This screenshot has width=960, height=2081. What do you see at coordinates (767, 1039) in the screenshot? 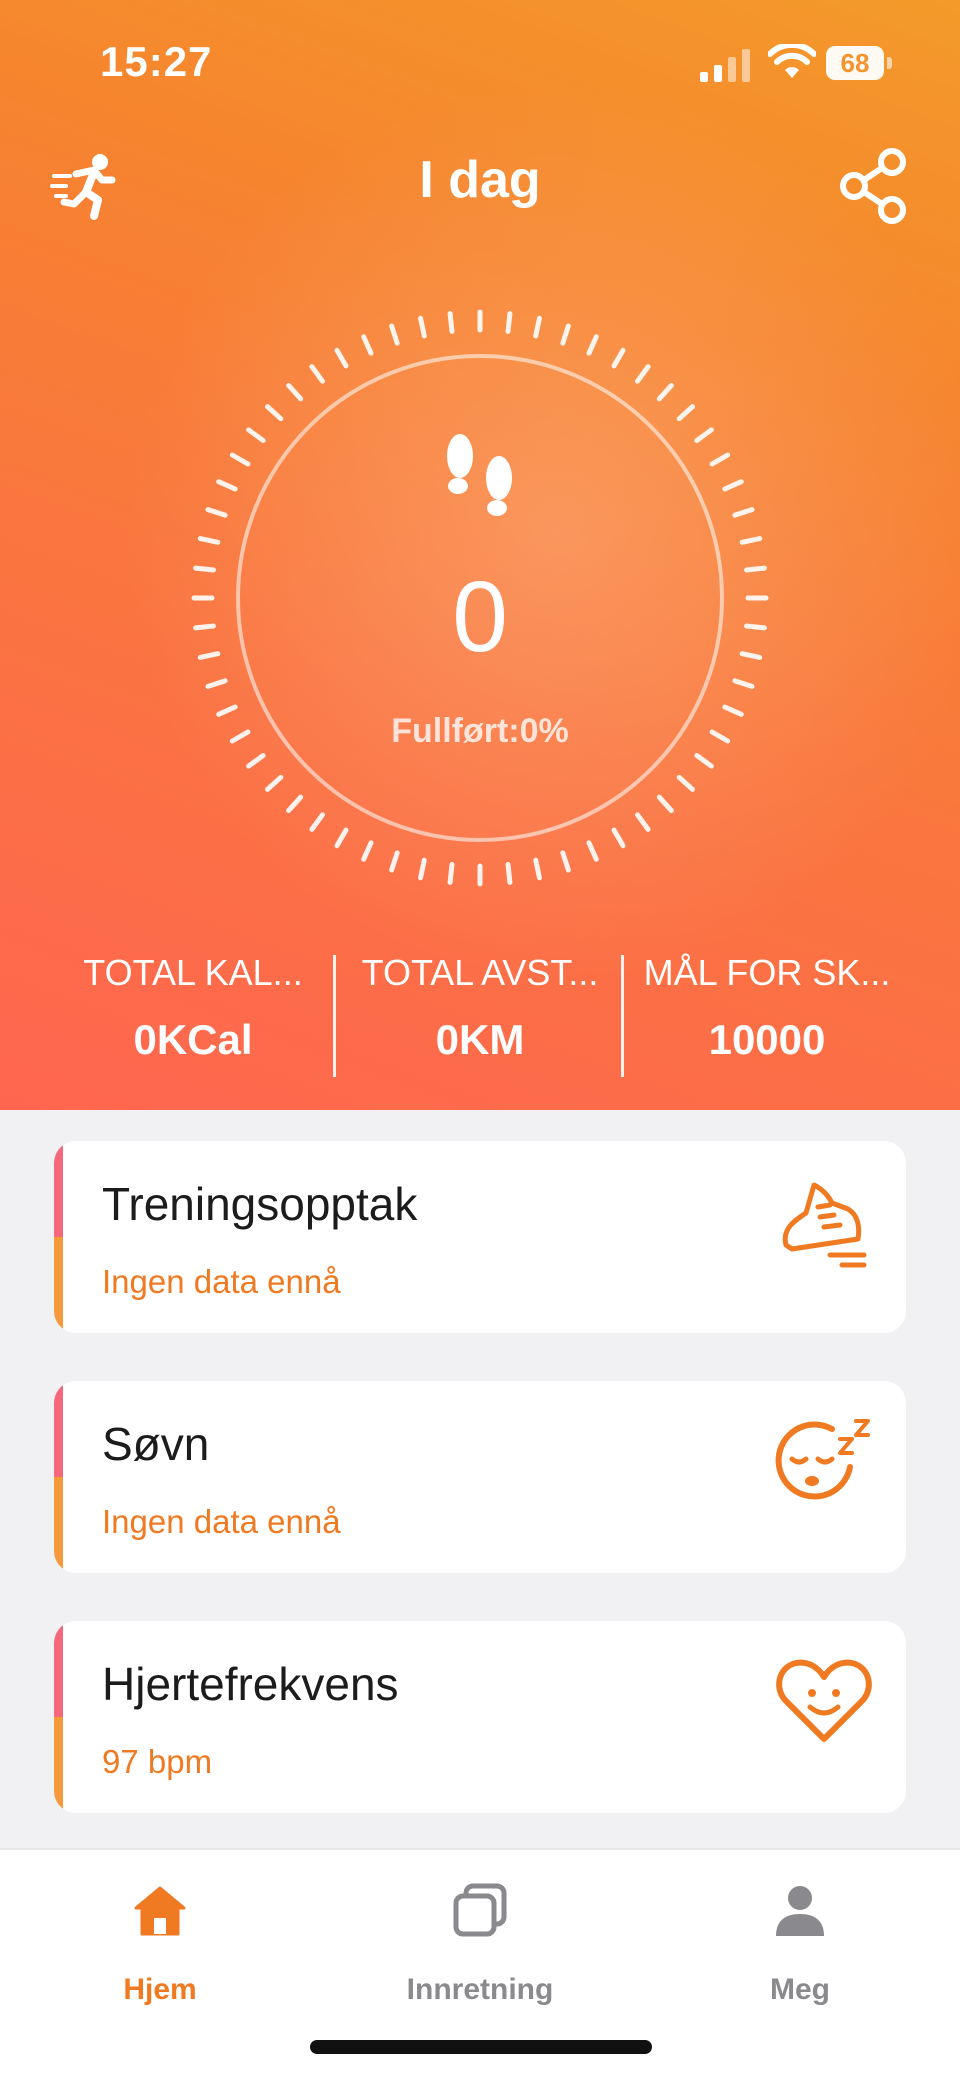
I see `stat-value: 10000` at bounding box center [767, 1039].